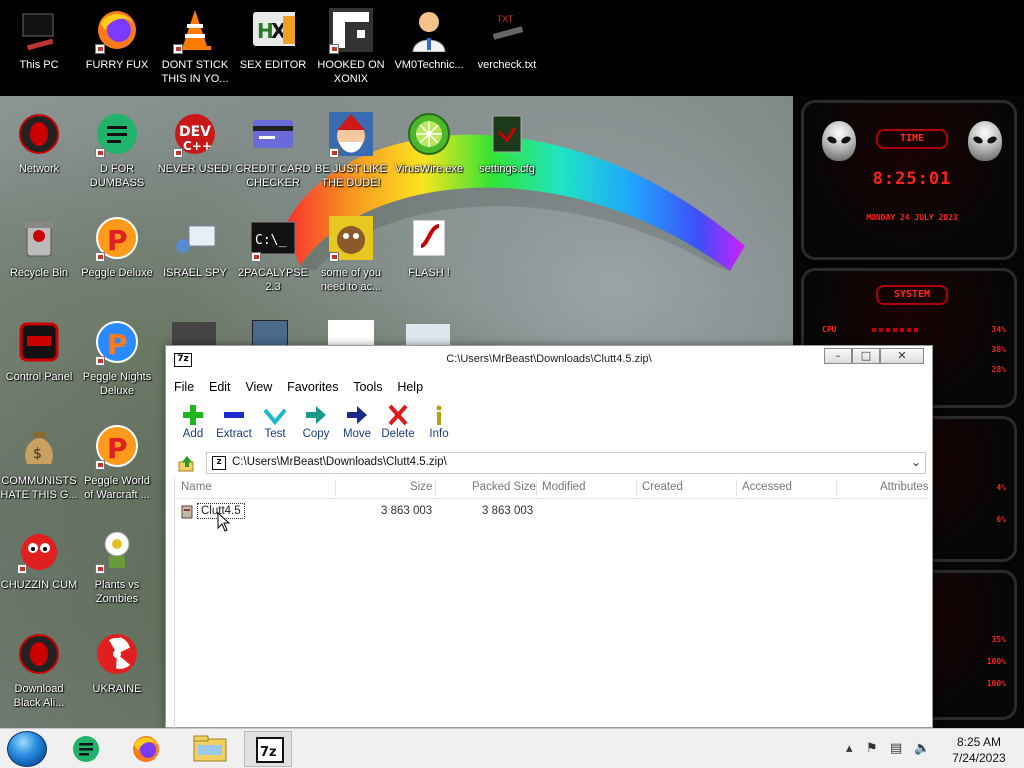  I want to click on column-header-name: Name, so click(196, 487).